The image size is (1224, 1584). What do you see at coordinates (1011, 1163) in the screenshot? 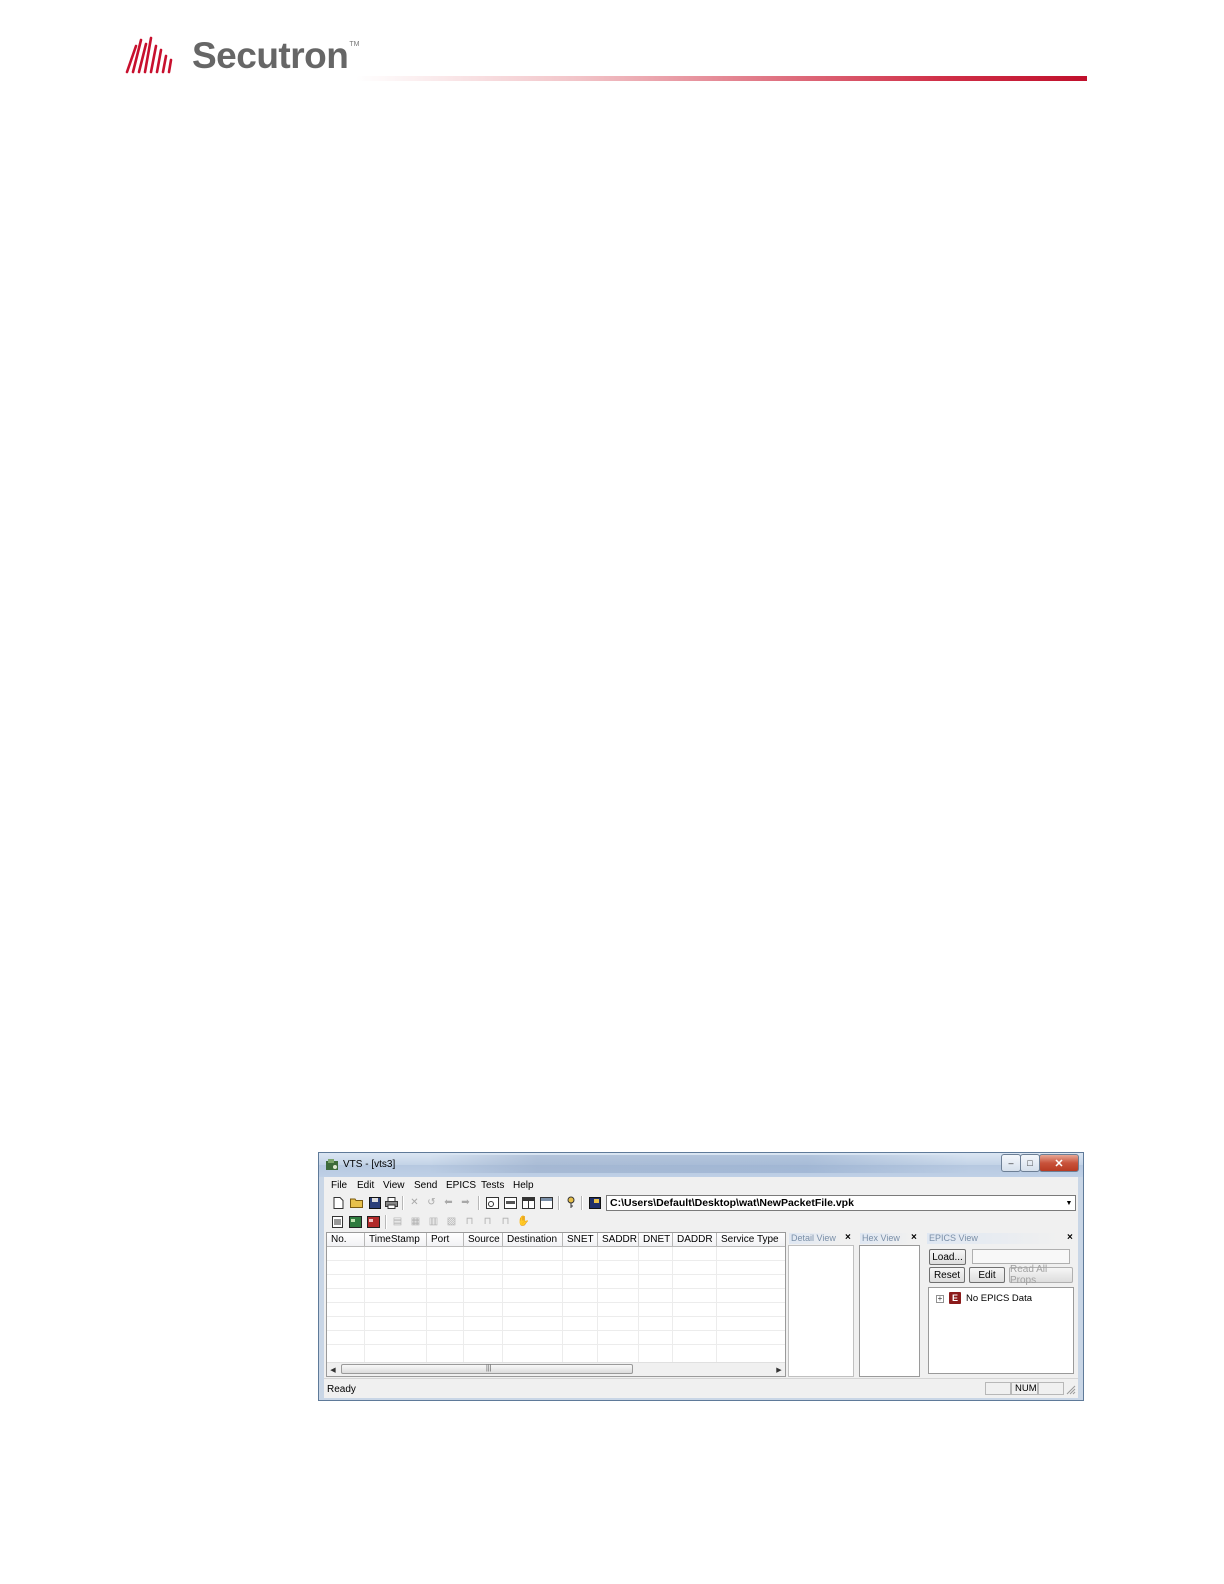
I see `minimize-button: –` at bounding box center [1011, 1163].